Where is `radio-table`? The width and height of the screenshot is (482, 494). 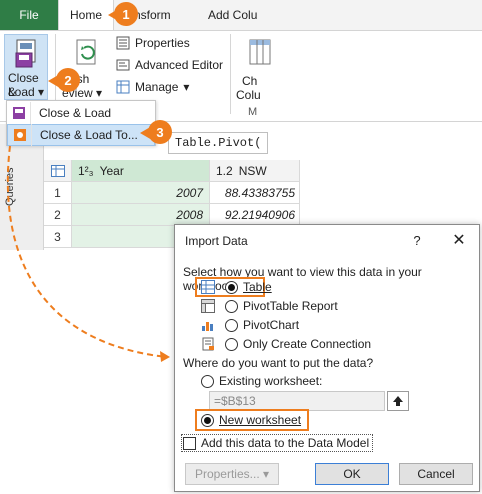 radio-table is located at coordinates (231, 287).